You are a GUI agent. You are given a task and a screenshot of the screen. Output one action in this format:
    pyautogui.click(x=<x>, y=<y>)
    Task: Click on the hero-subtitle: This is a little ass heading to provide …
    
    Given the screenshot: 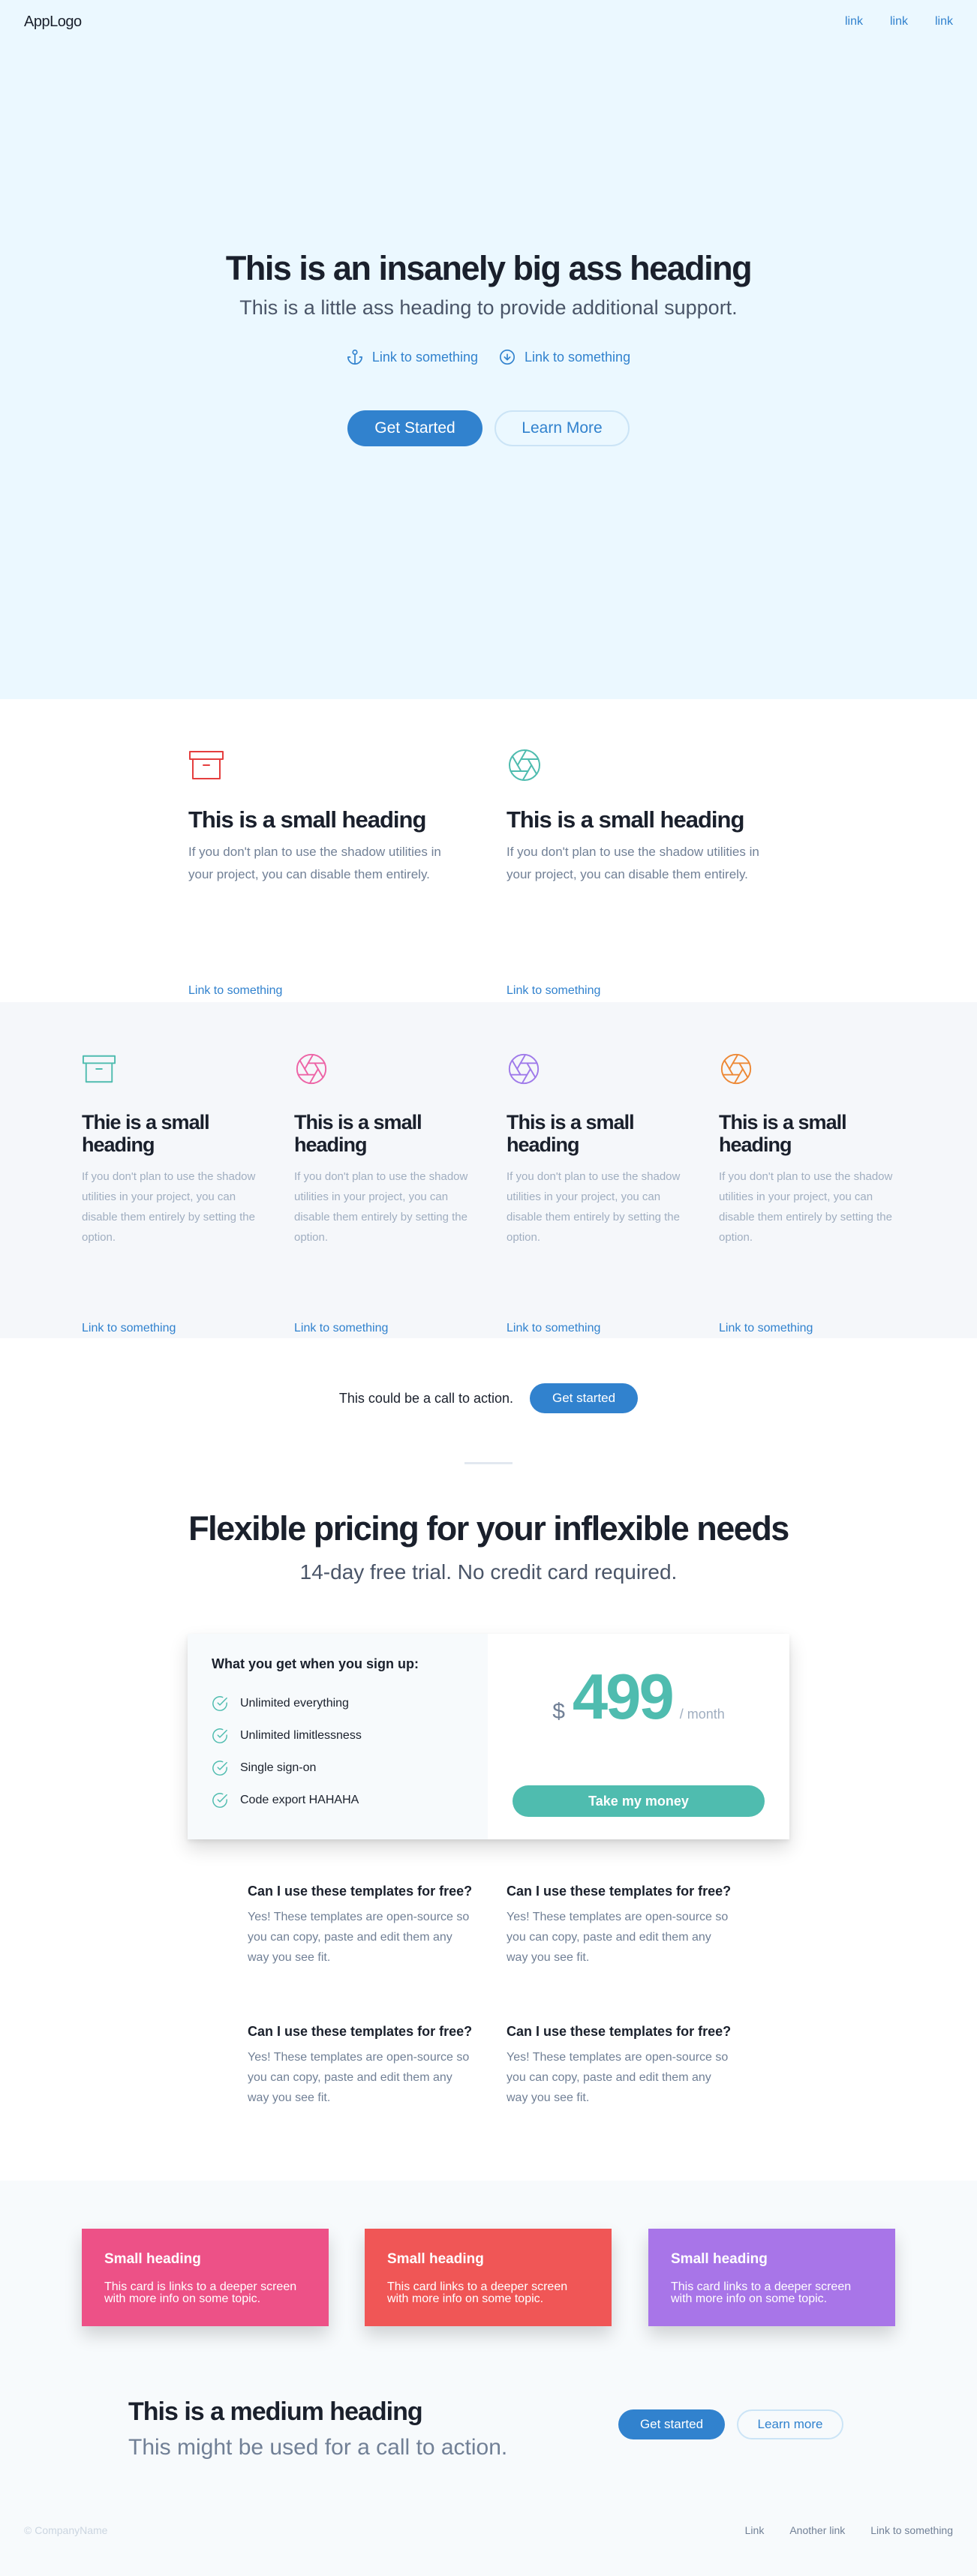 What is the action you would take?
    pyautogui.click(x=488, y=307)
    